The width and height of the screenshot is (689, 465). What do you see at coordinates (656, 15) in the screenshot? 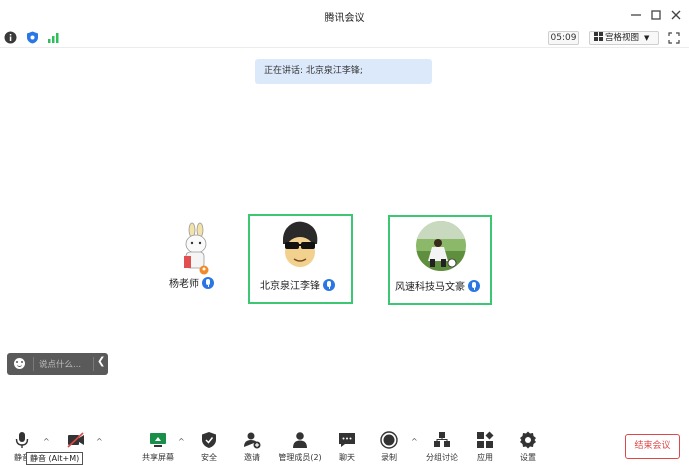
I see `maximize-icon` at bounding box center [656, 15].